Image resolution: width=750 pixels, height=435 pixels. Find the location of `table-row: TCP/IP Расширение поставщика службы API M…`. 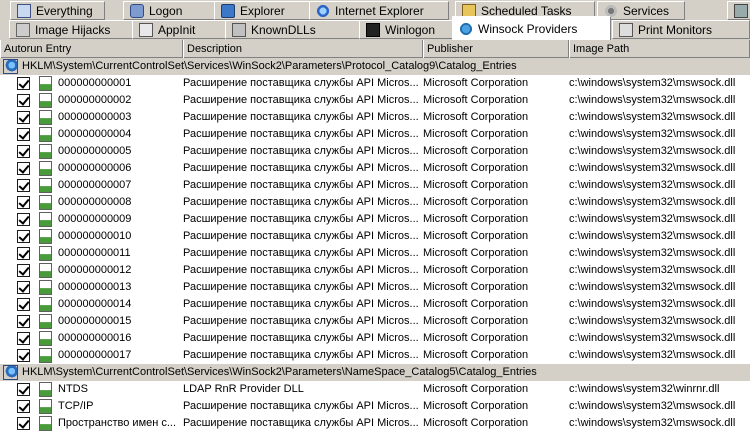

table-row: TCP/IP Расширение поставщика службы API M… is located at coordinates (375, 406).